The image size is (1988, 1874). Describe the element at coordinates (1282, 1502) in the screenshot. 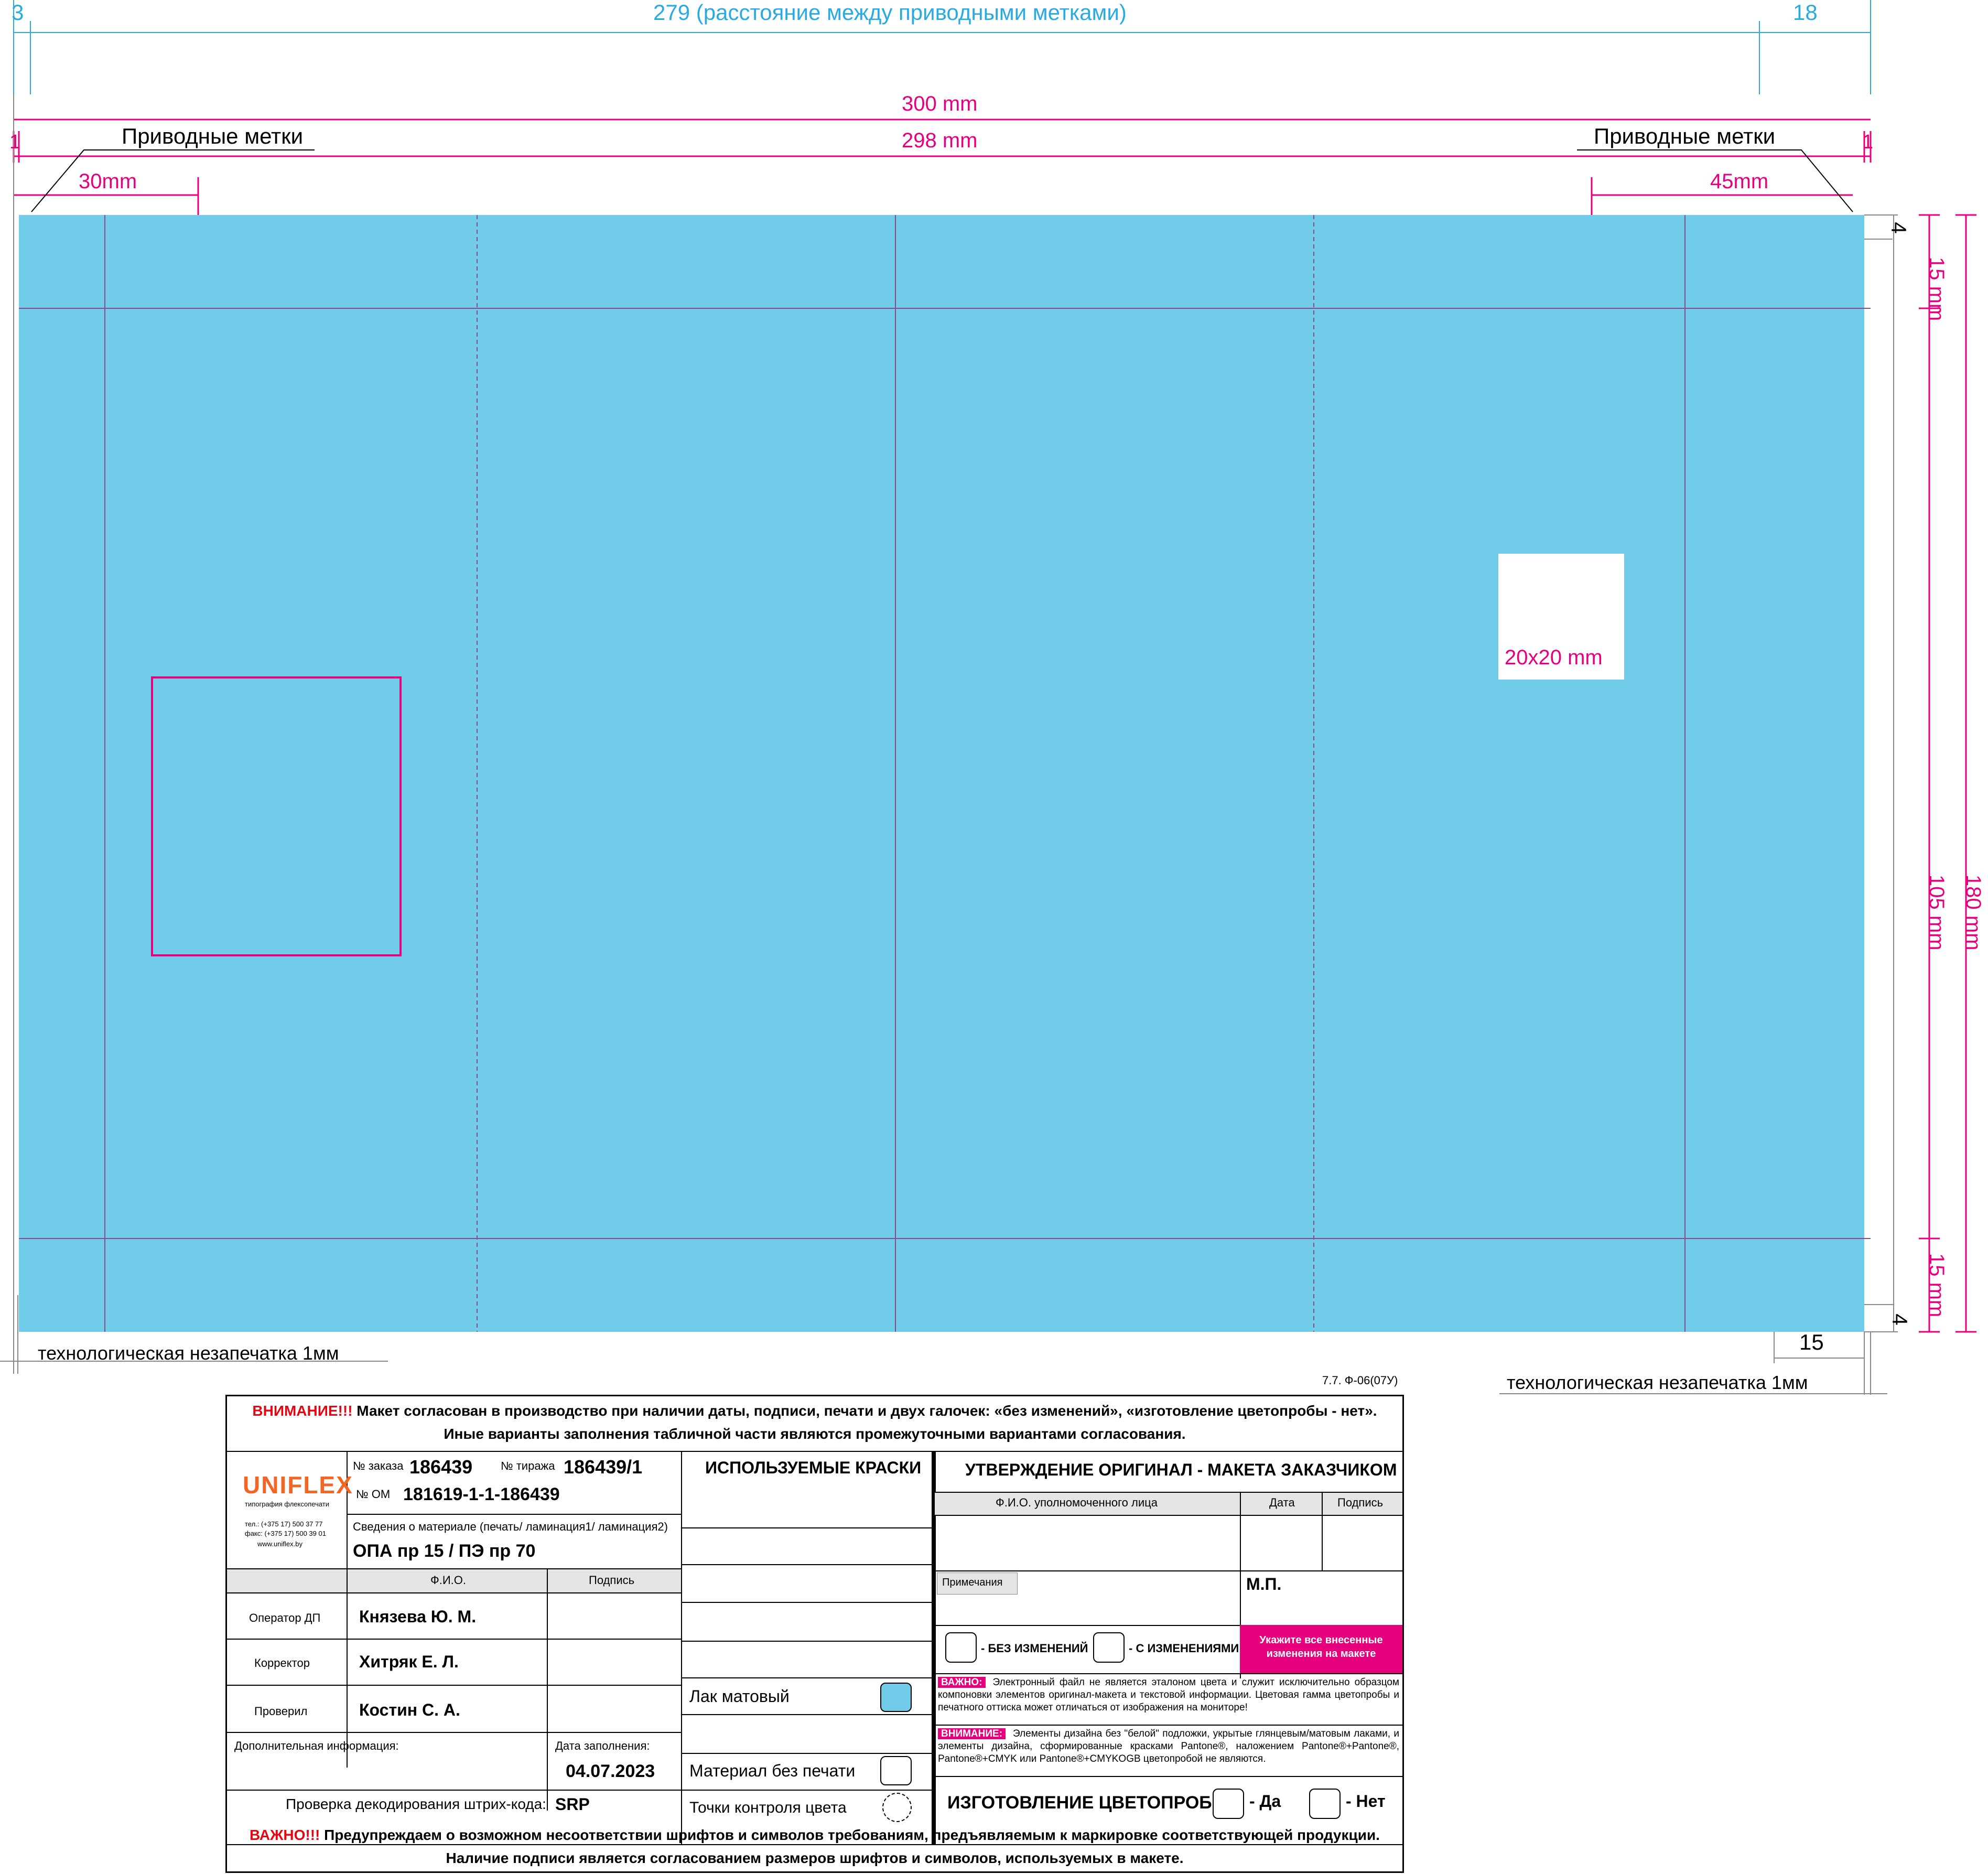

I see `date-header: Дата` at that location.